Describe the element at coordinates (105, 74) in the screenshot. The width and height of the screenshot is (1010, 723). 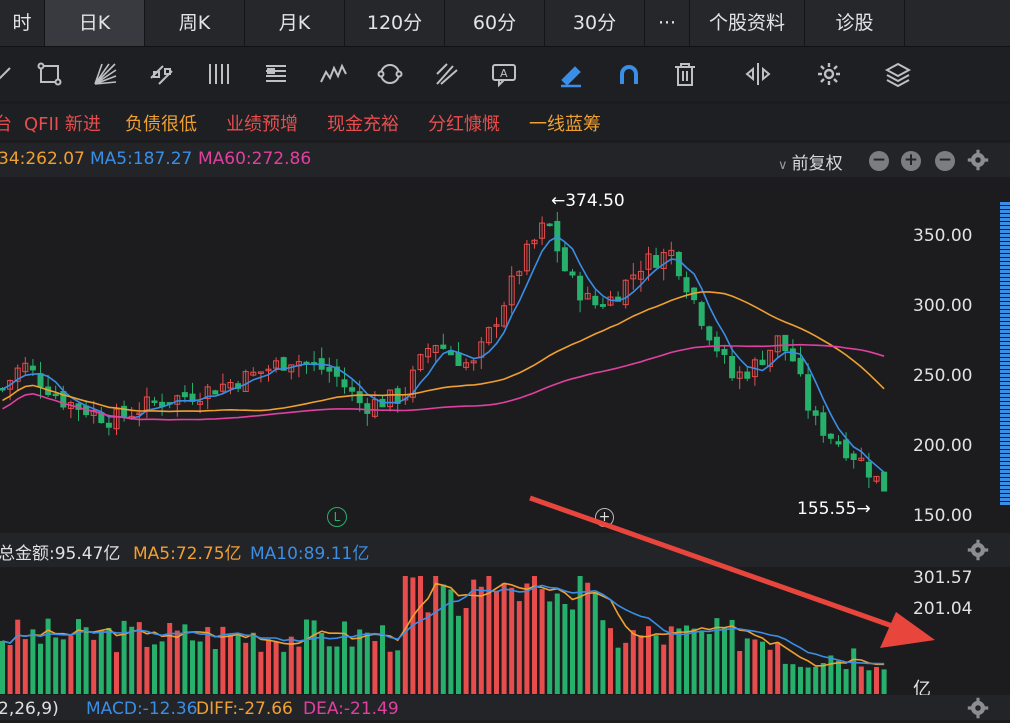
I see `fan-icon` at that location.